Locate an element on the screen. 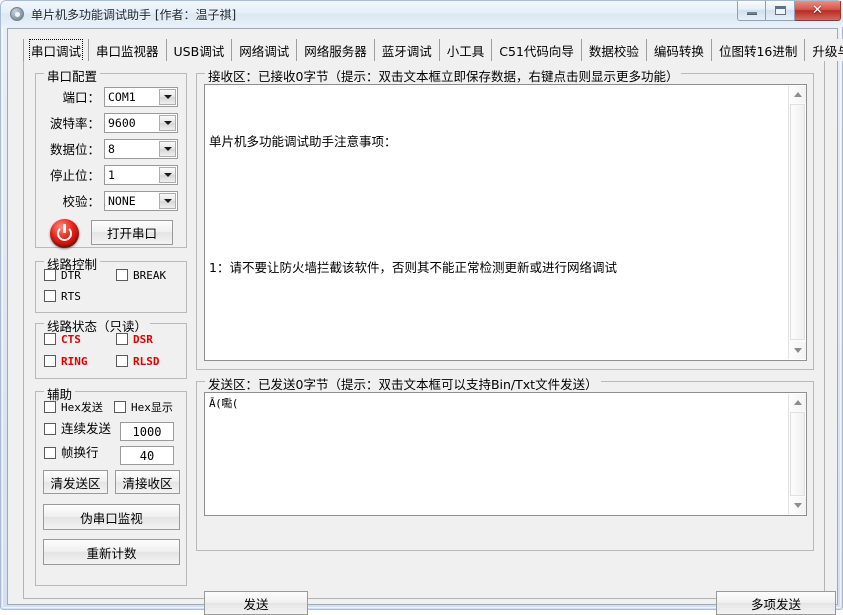  checkbox-label: RING is located at coordinates (74, 361).